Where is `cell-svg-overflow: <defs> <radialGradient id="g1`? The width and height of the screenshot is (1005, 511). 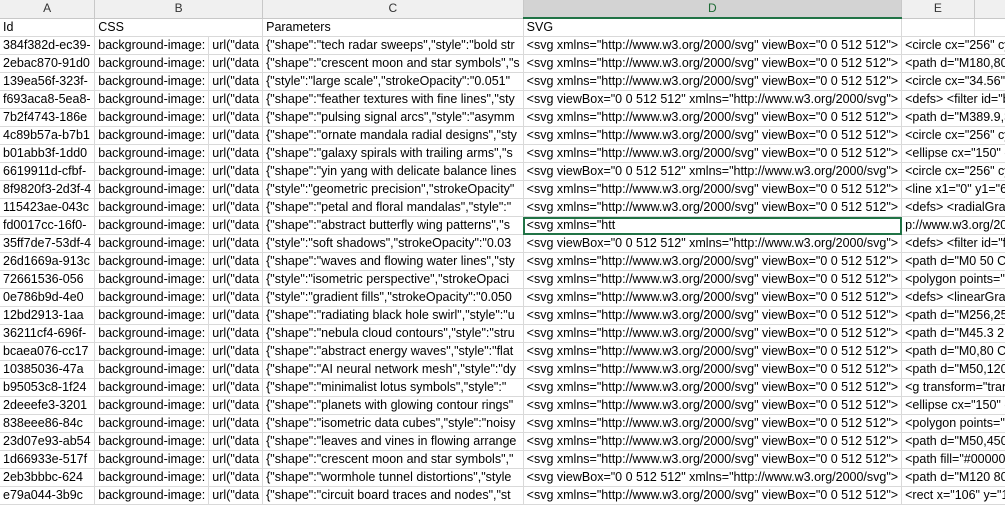 cell-svg-overflow: <defs> <radialGradient id="g1 is located at coordinates (953, 207).